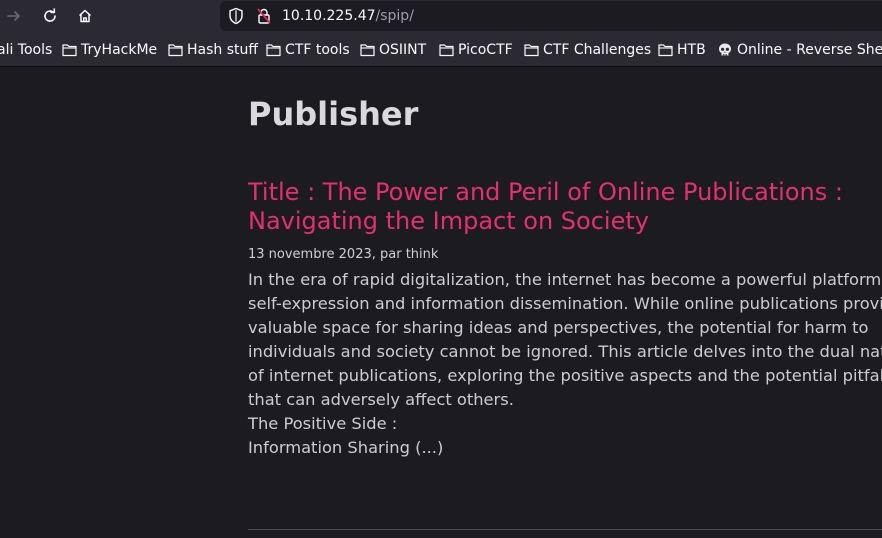 The image size is (882, 538). What do you see at coordinates (323, 423) in the screenshot?
I see `excerpt-subheading: The Positive Side :` at bounding box center [323, 423].